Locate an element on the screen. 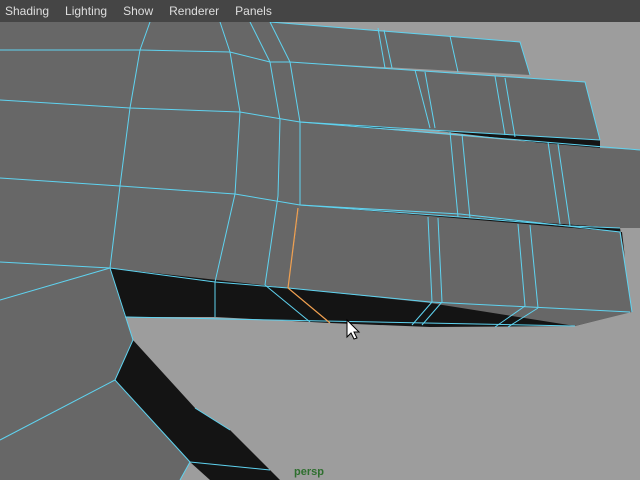 The height and width of the screenshot is (480, 640). menu-lighting: Lighting is located at coordinates (86, 11).